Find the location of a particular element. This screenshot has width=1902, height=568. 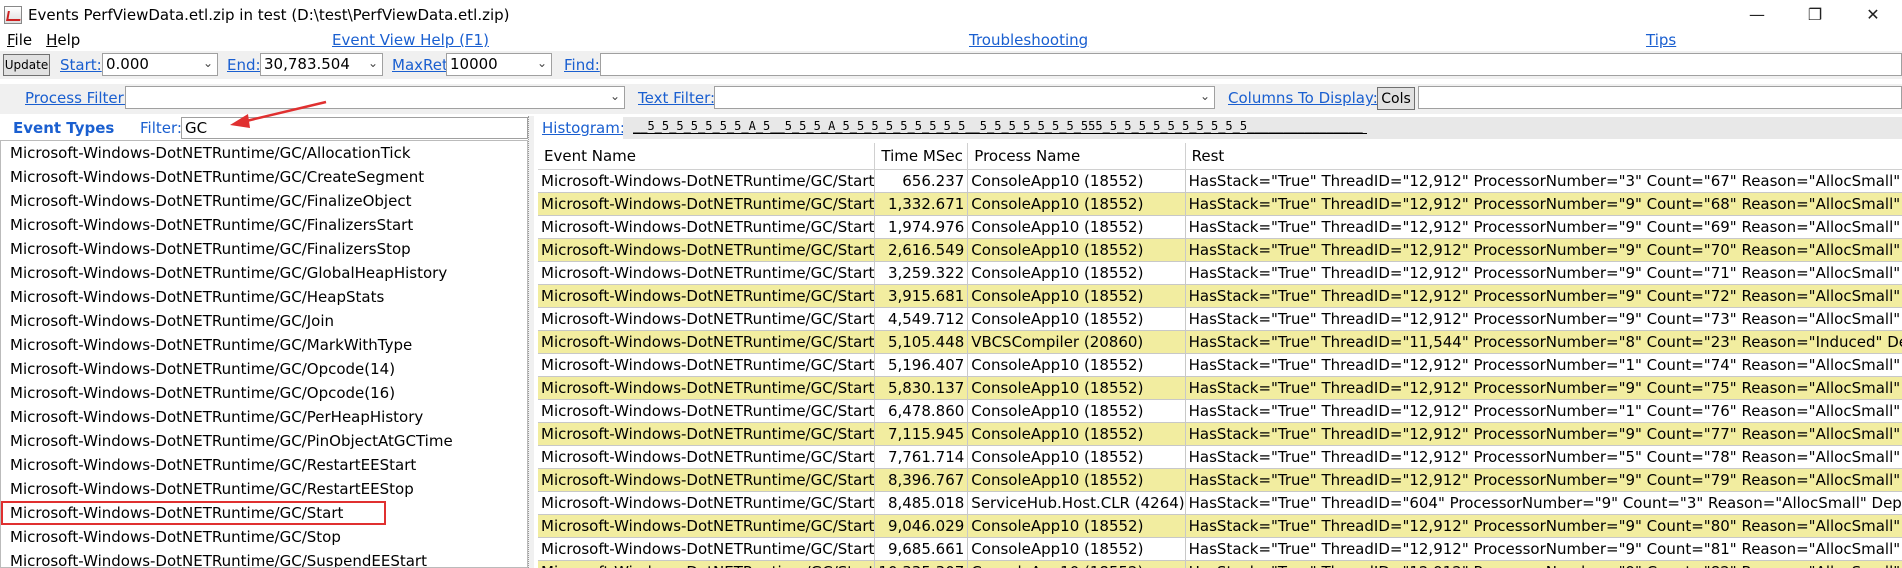

cell-time-msec: 1,332.671 is located at coordinates (921, 204).